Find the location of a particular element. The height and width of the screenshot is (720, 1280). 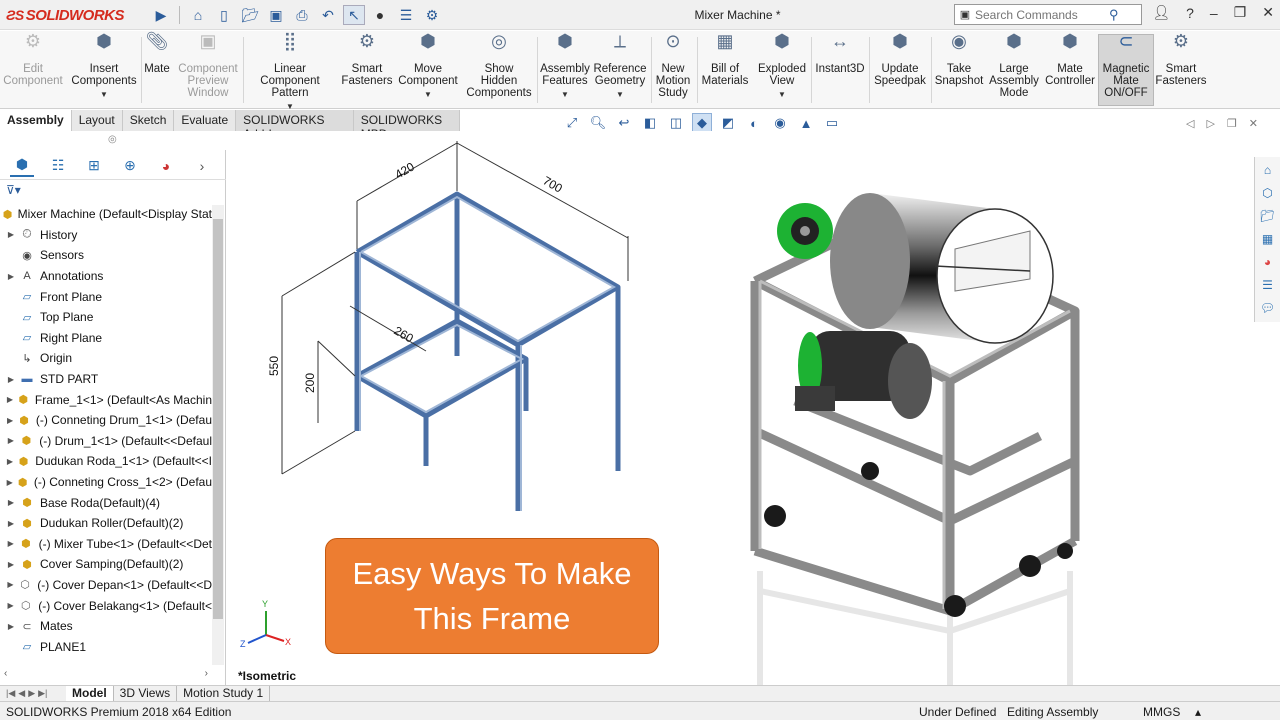

scroll-left-icon: ‹ is located at coordinates (5, 674).